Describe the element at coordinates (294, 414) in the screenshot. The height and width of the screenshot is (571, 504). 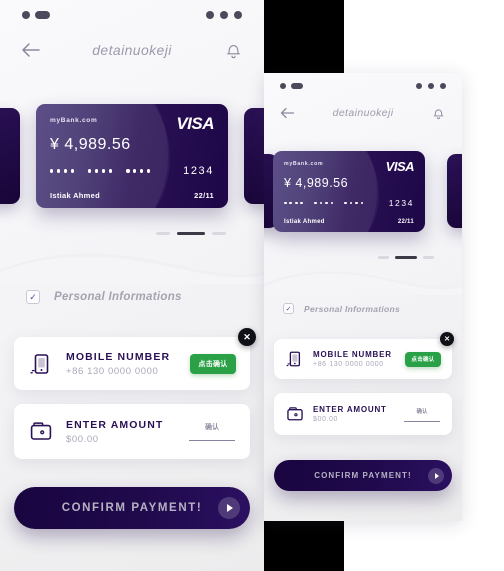
I see `wallet-icon` at that location.